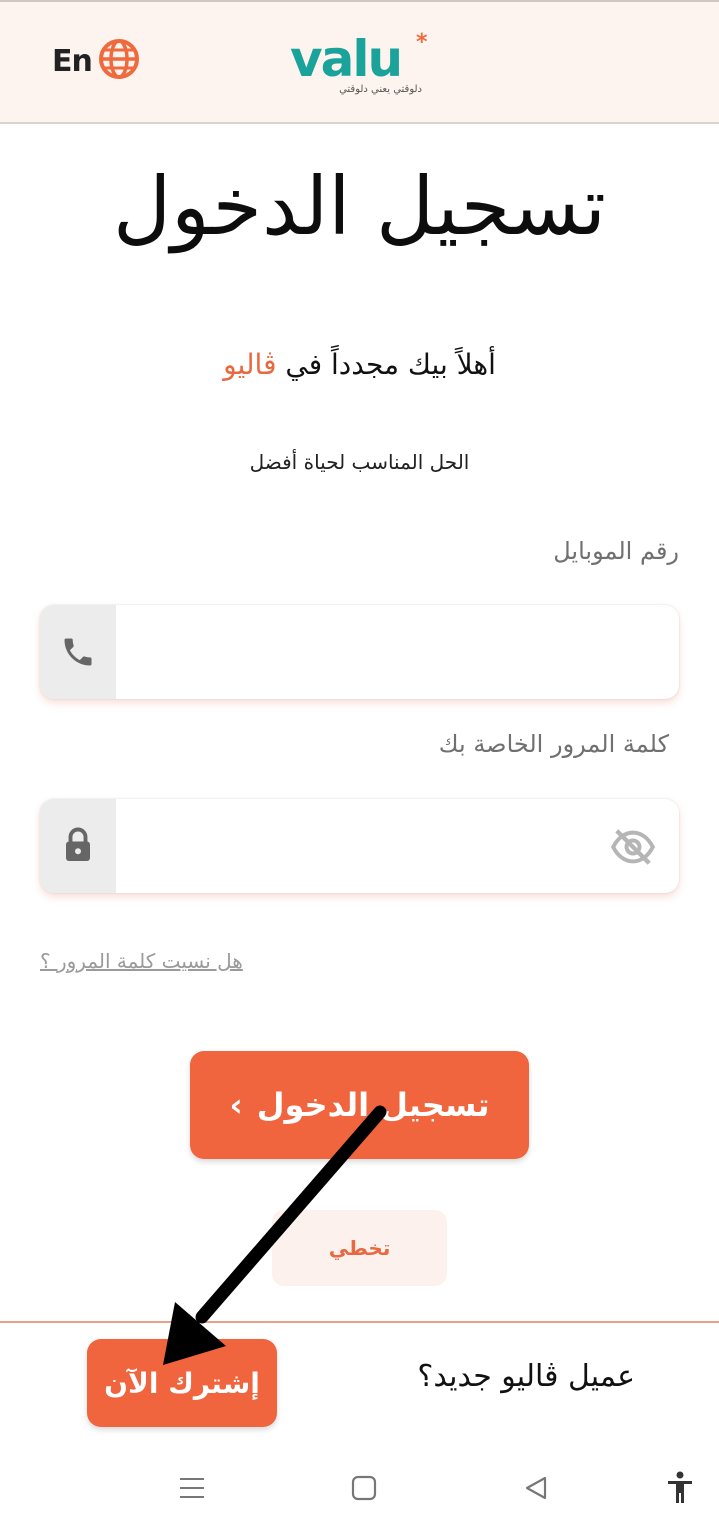 The width and height of the screenshot is (719, 1530). Describe the element at coordinates (359, 206) in the screenshot. I see `page-title: تسجيل الدخول` at that location.